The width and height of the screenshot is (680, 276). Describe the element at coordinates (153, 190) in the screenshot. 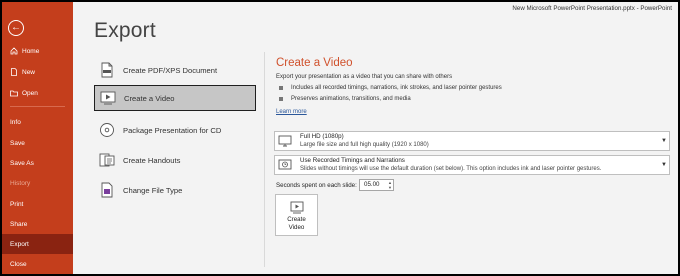

I see `export-option-file-type-label: Change File Type` at that location.